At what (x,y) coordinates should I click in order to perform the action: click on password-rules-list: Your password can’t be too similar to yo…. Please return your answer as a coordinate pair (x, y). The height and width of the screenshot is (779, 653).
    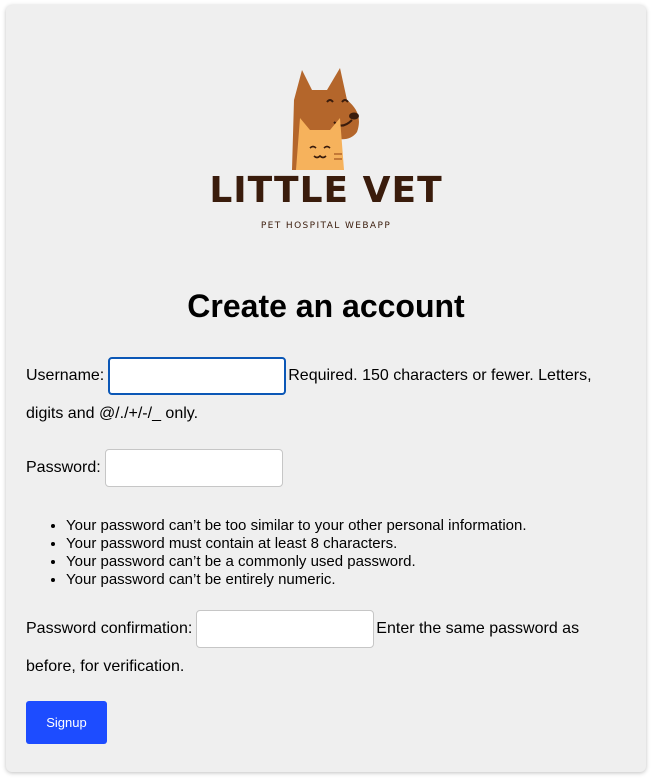
    Looking at the image, I should click on (276, 553).